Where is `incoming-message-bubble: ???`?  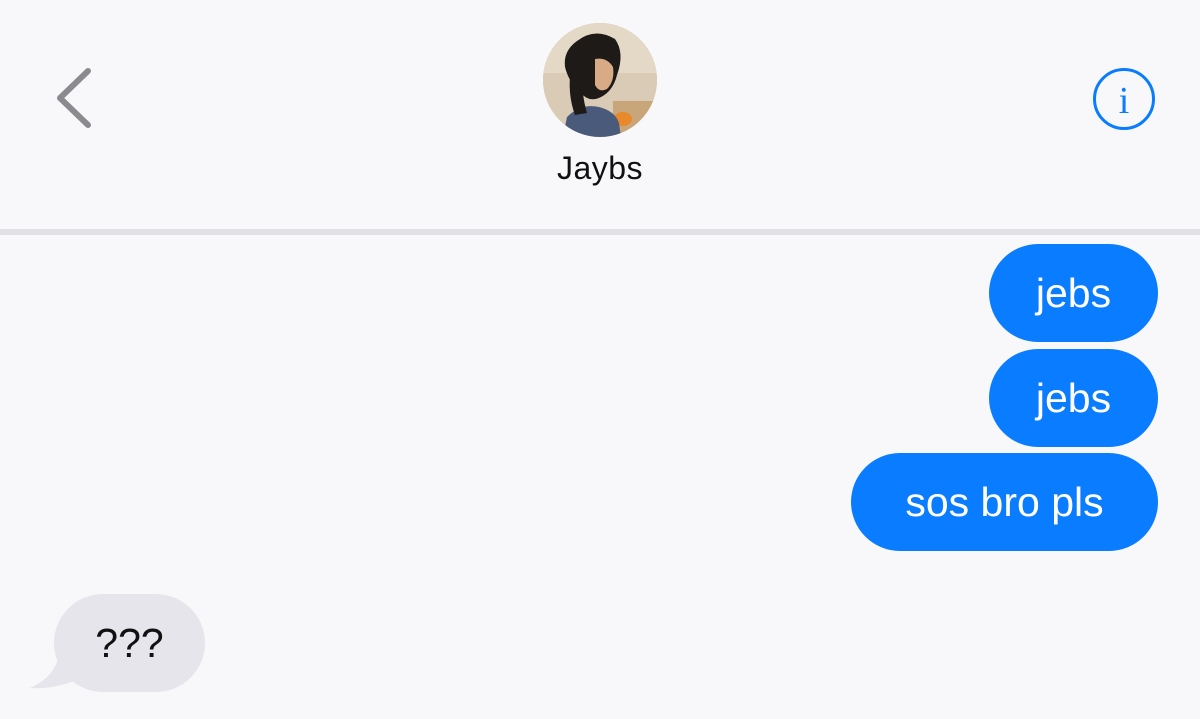 incoming-message-bubble: ??? is located at coordinates (129, 643).